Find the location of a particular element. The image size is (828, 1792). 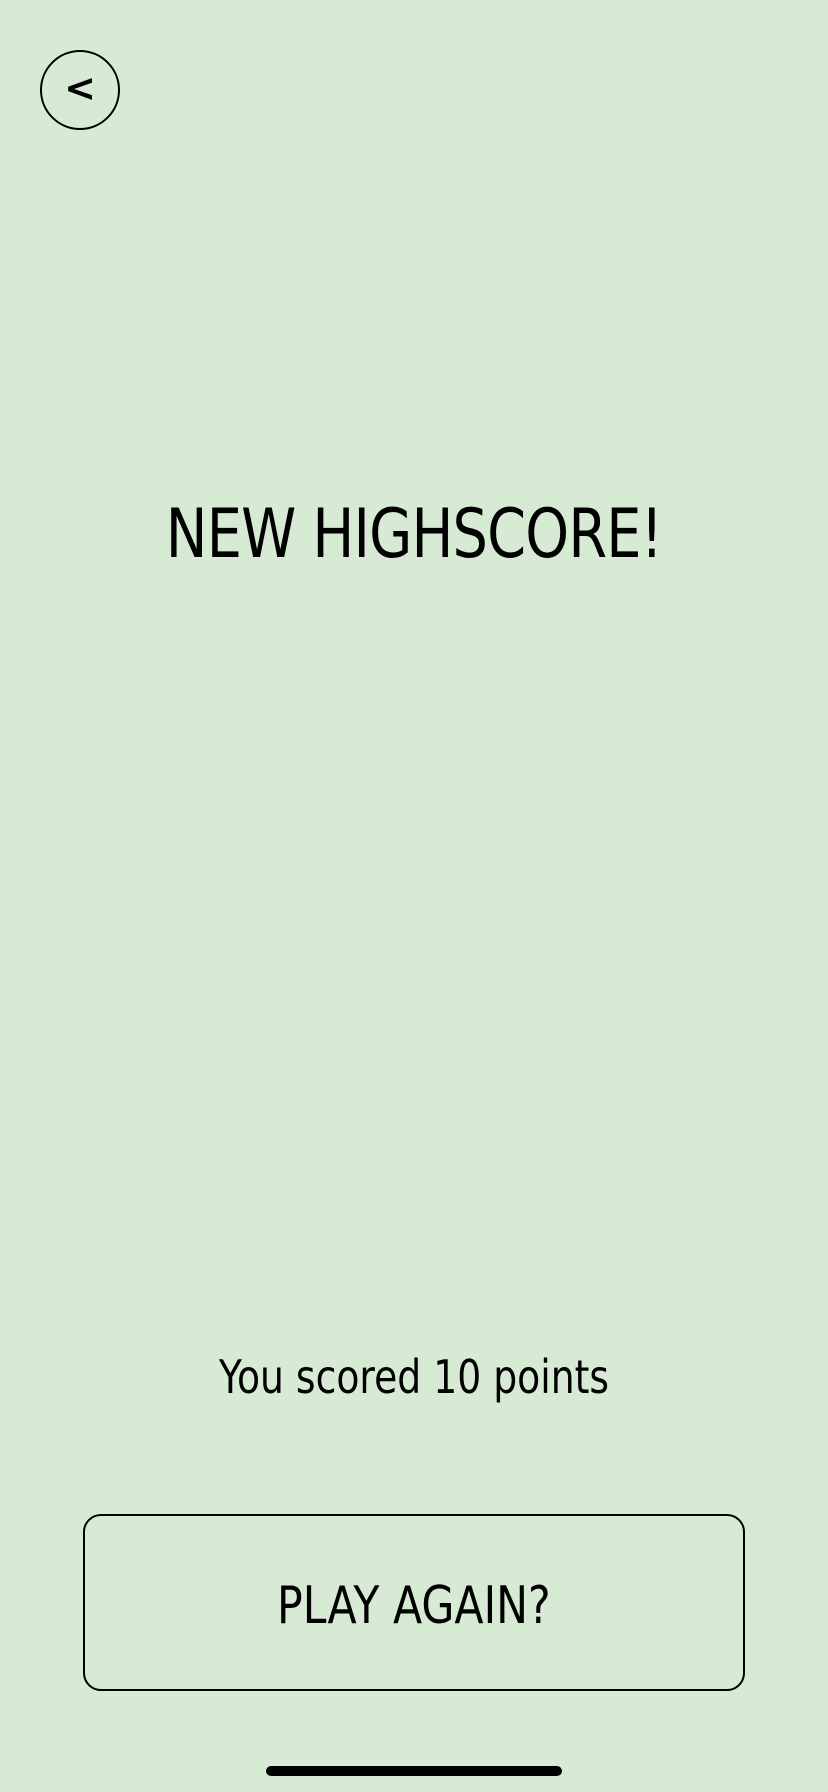

back-button: < is located at coordinates (80, 90).